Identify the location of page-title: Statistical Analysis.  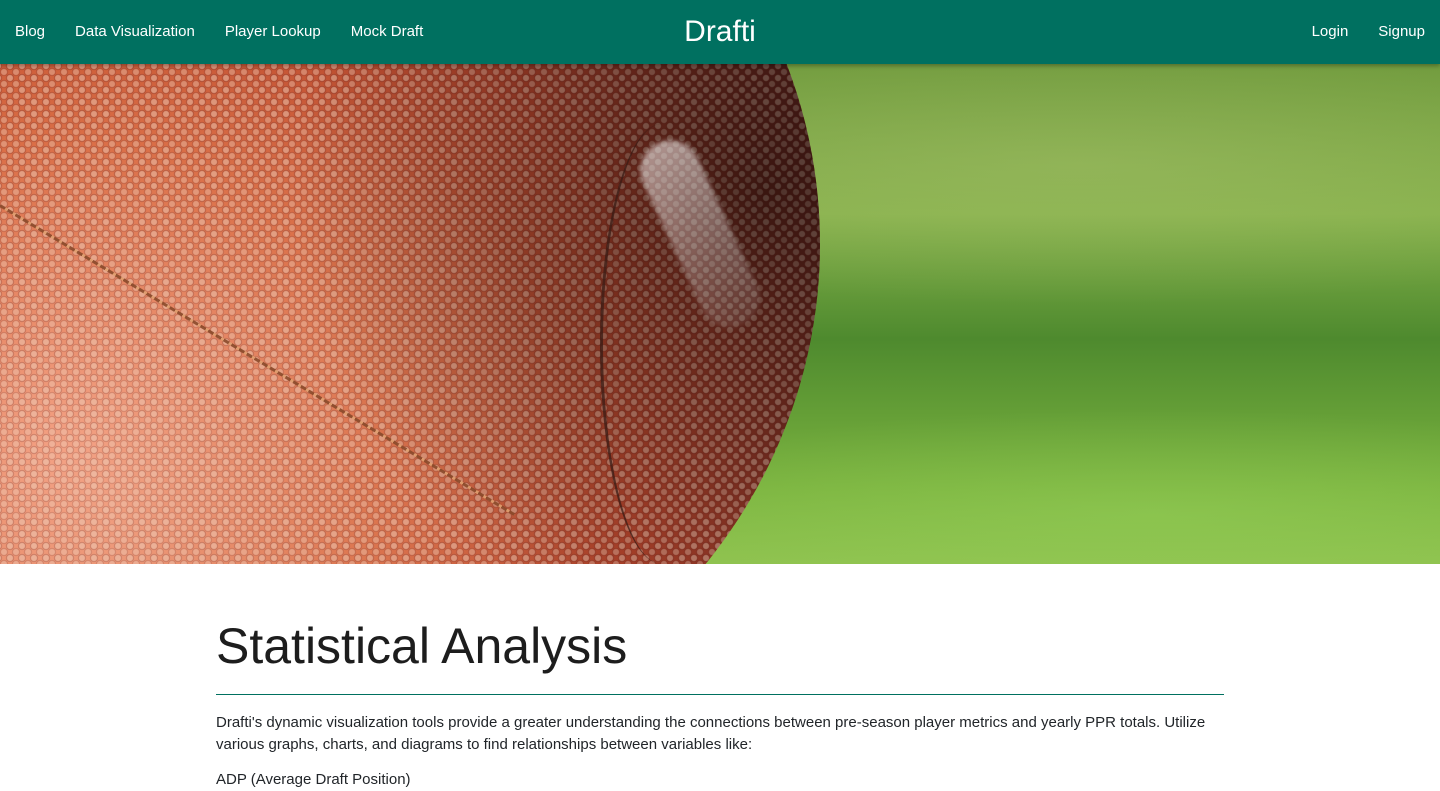
(422, 646).